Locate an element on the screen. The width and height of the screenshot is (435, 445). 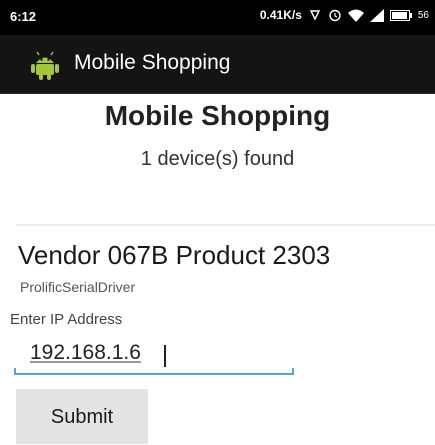
page-title: Mobile Shopping is located at coordinates (217, 115).